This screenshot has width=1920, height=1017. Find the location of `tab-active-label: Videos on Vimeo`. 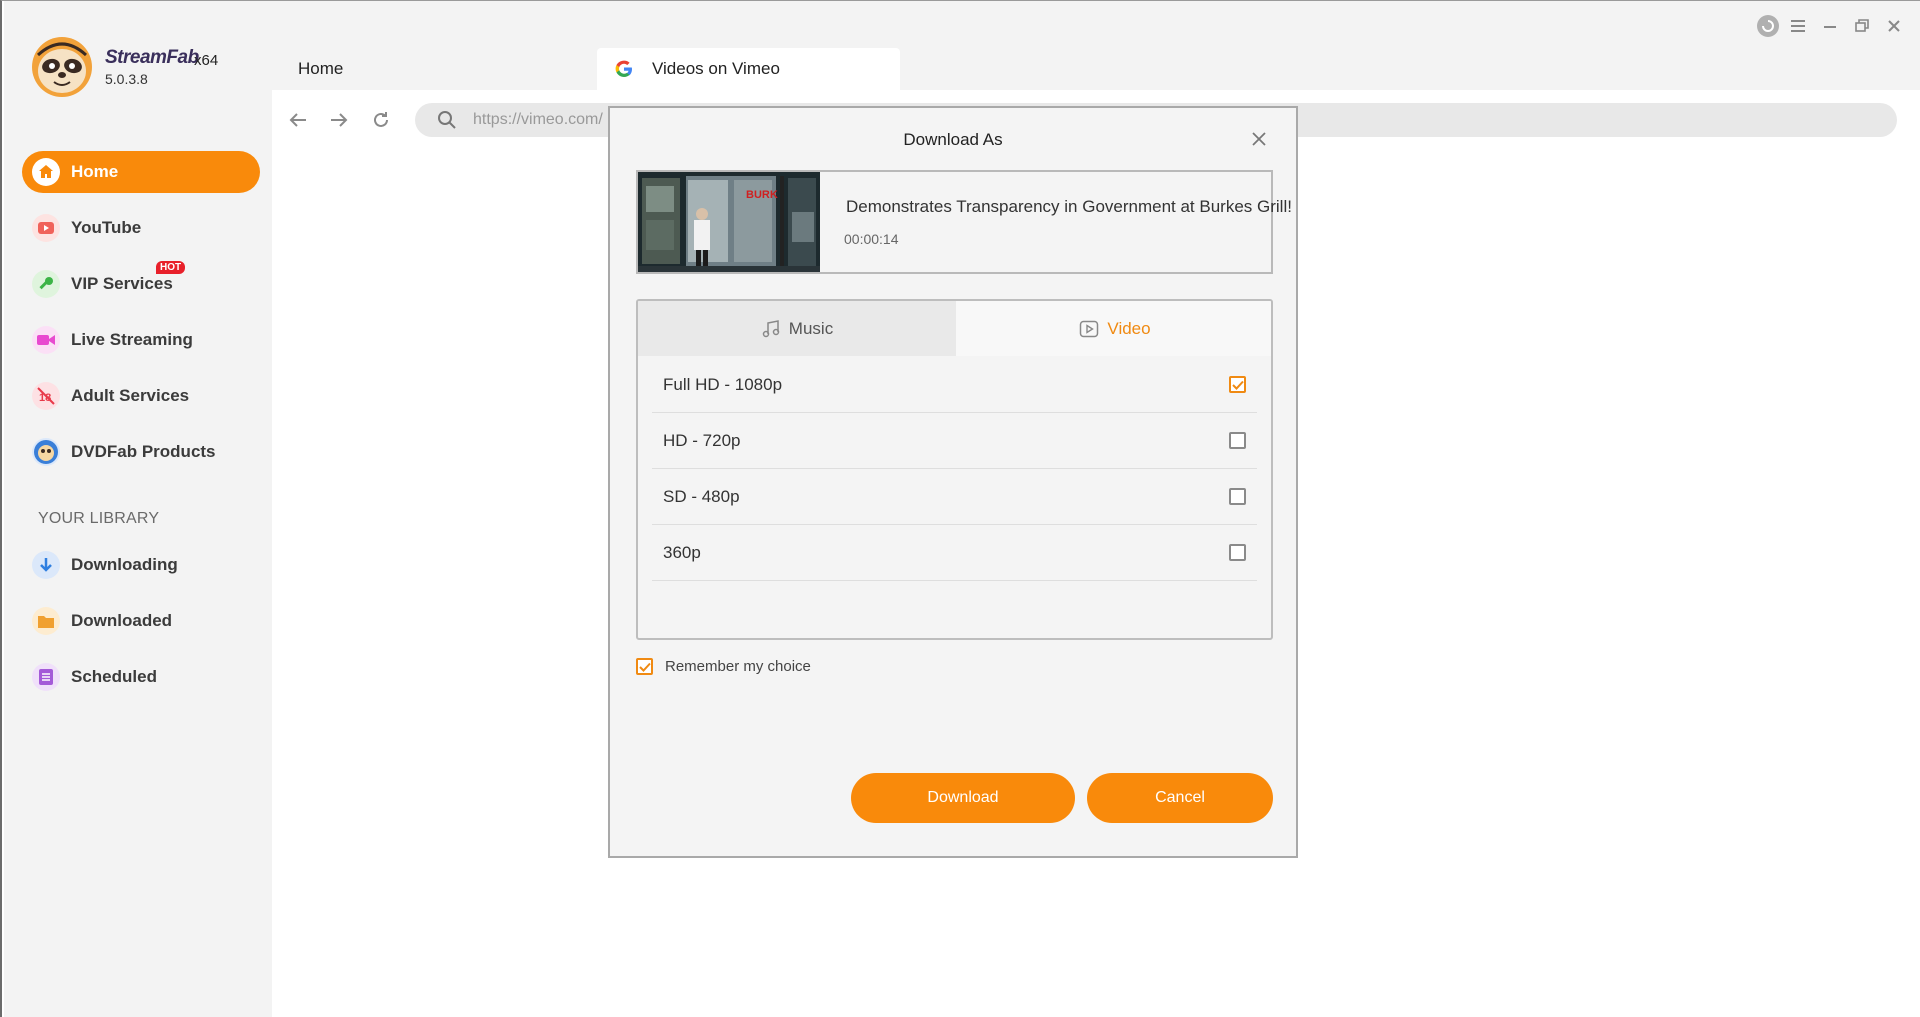

tab-active-label: Videos on Vimeo is located at coordinates (716, 68).